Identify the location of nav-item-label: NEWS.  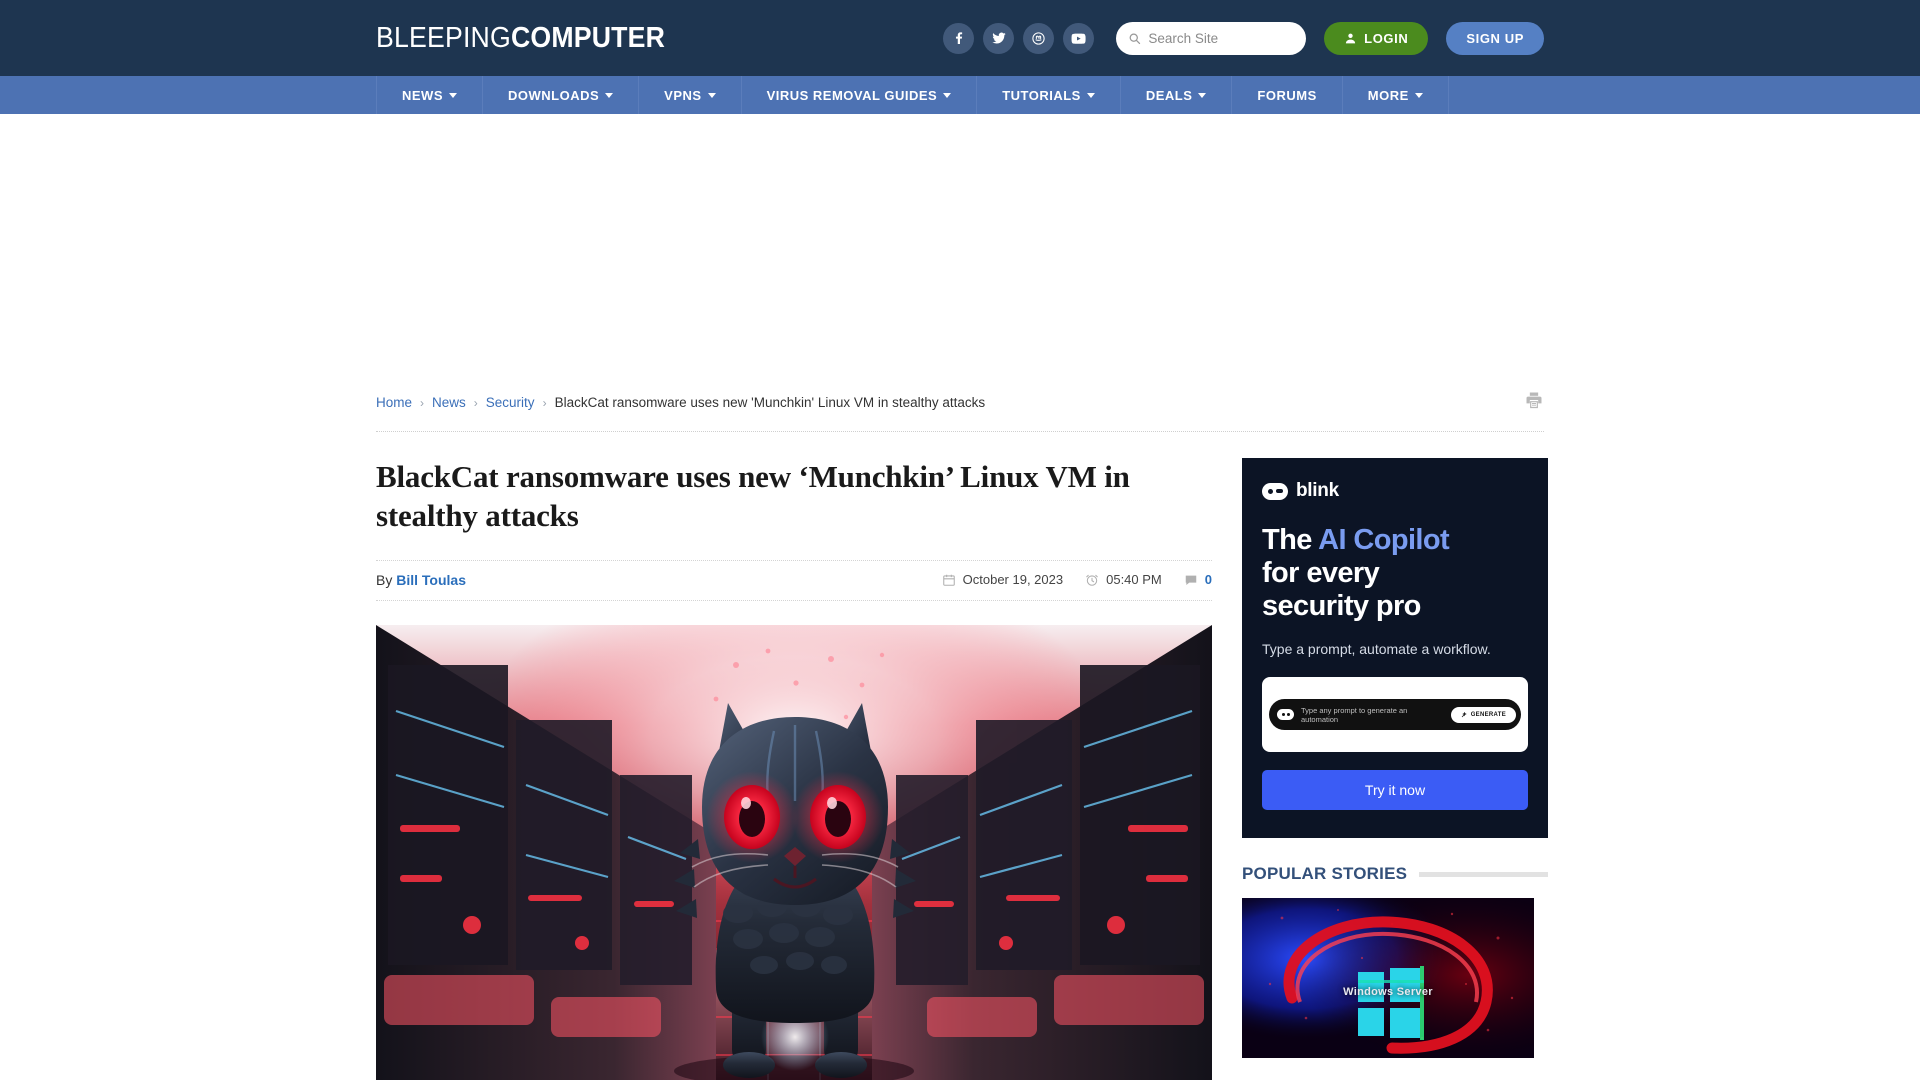
(422, 95).